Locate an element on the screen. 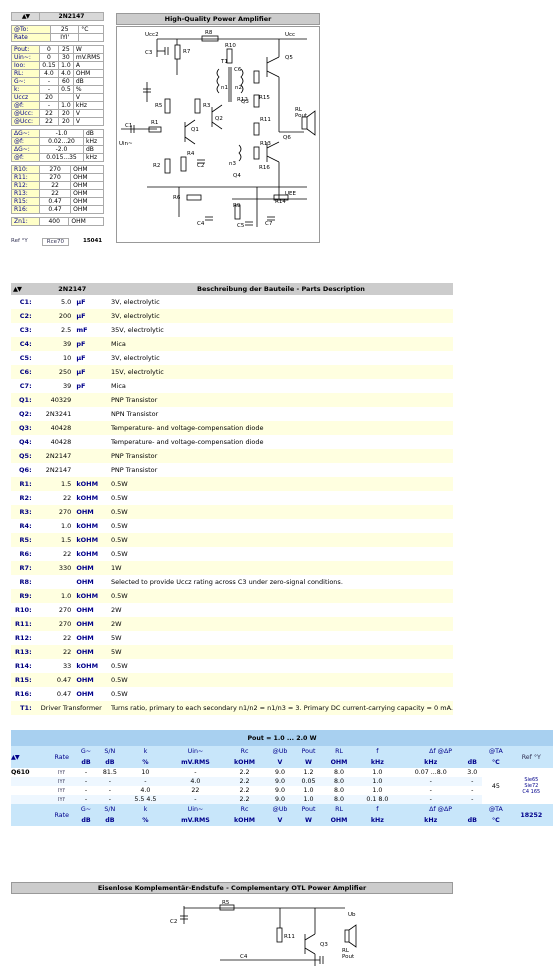 The width and height of the screenshot is (553, 972). spec-value-min: 0.15 is located at coordinates (49, 65).